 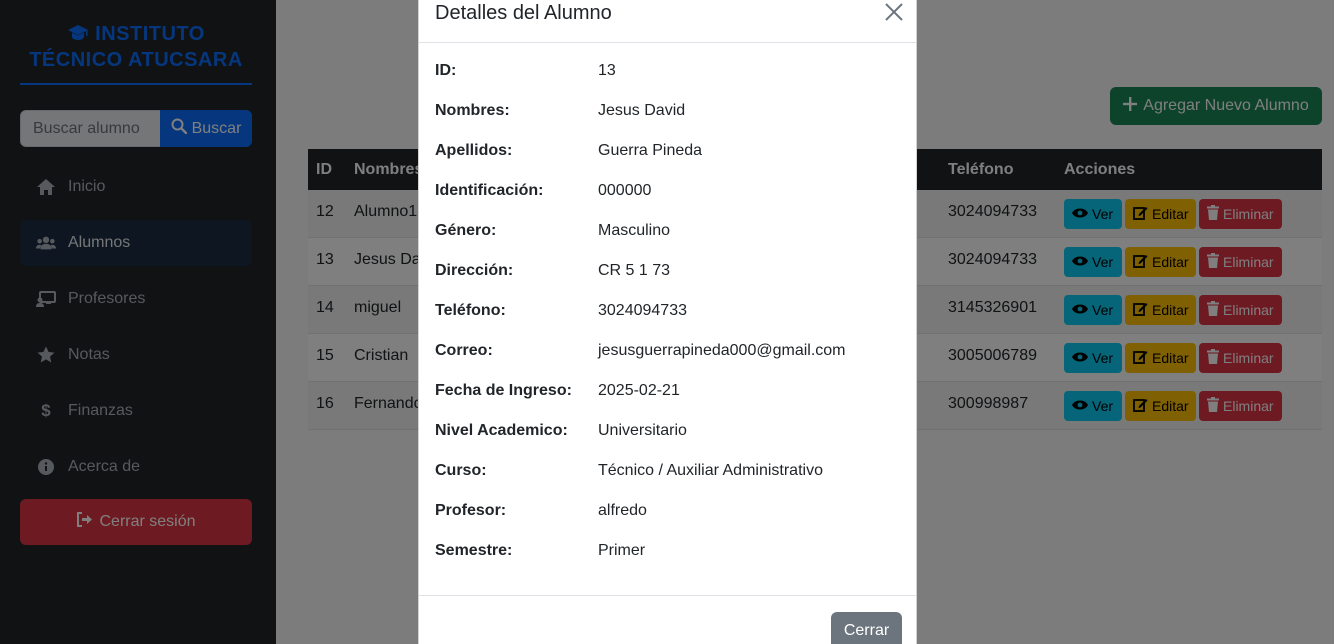 I want to click on detail-label: Género:, so click(x=466, y=230).